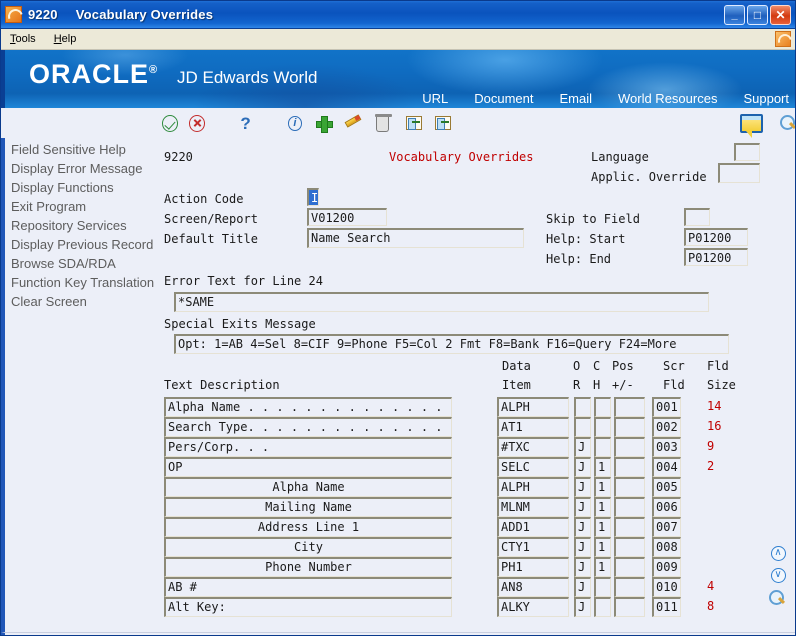 The image size is (796, 636). I want to click on menu-item-tools: Tools, so click(23, 39).